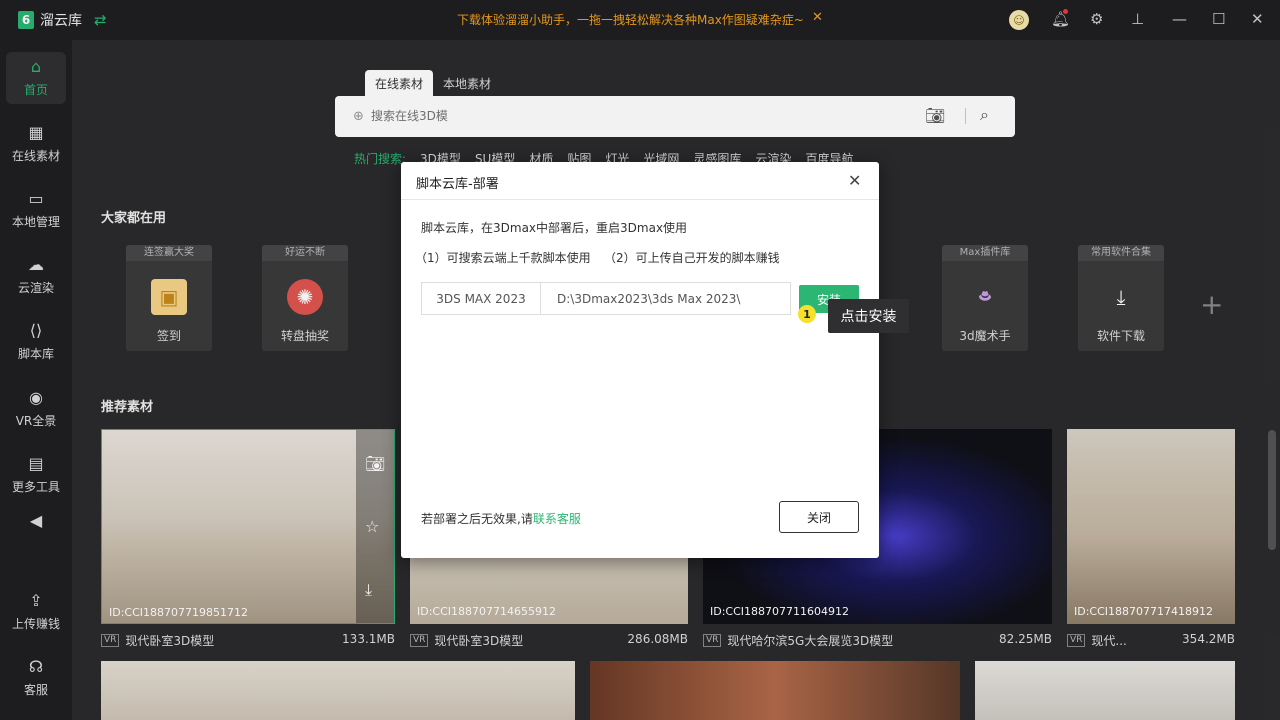  I want to click on scrollbar, so click(1272, 490).